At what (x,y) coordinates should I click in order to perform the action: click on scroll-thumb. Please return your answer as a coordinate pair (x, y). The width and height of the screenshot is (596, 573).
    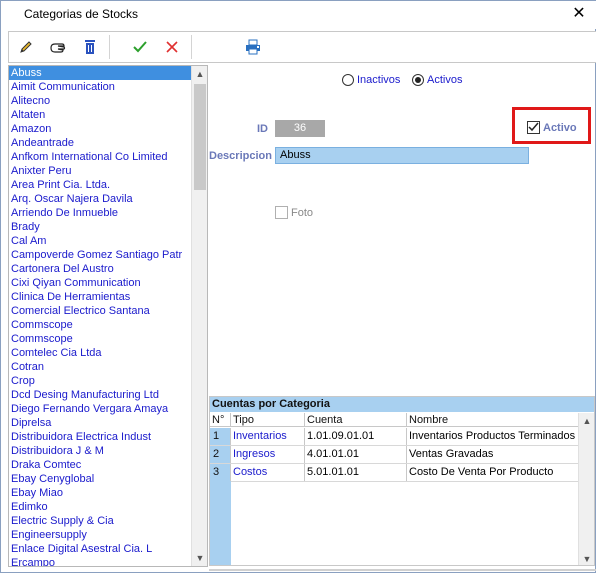
    Looking at the image, I should click on (200, 137).